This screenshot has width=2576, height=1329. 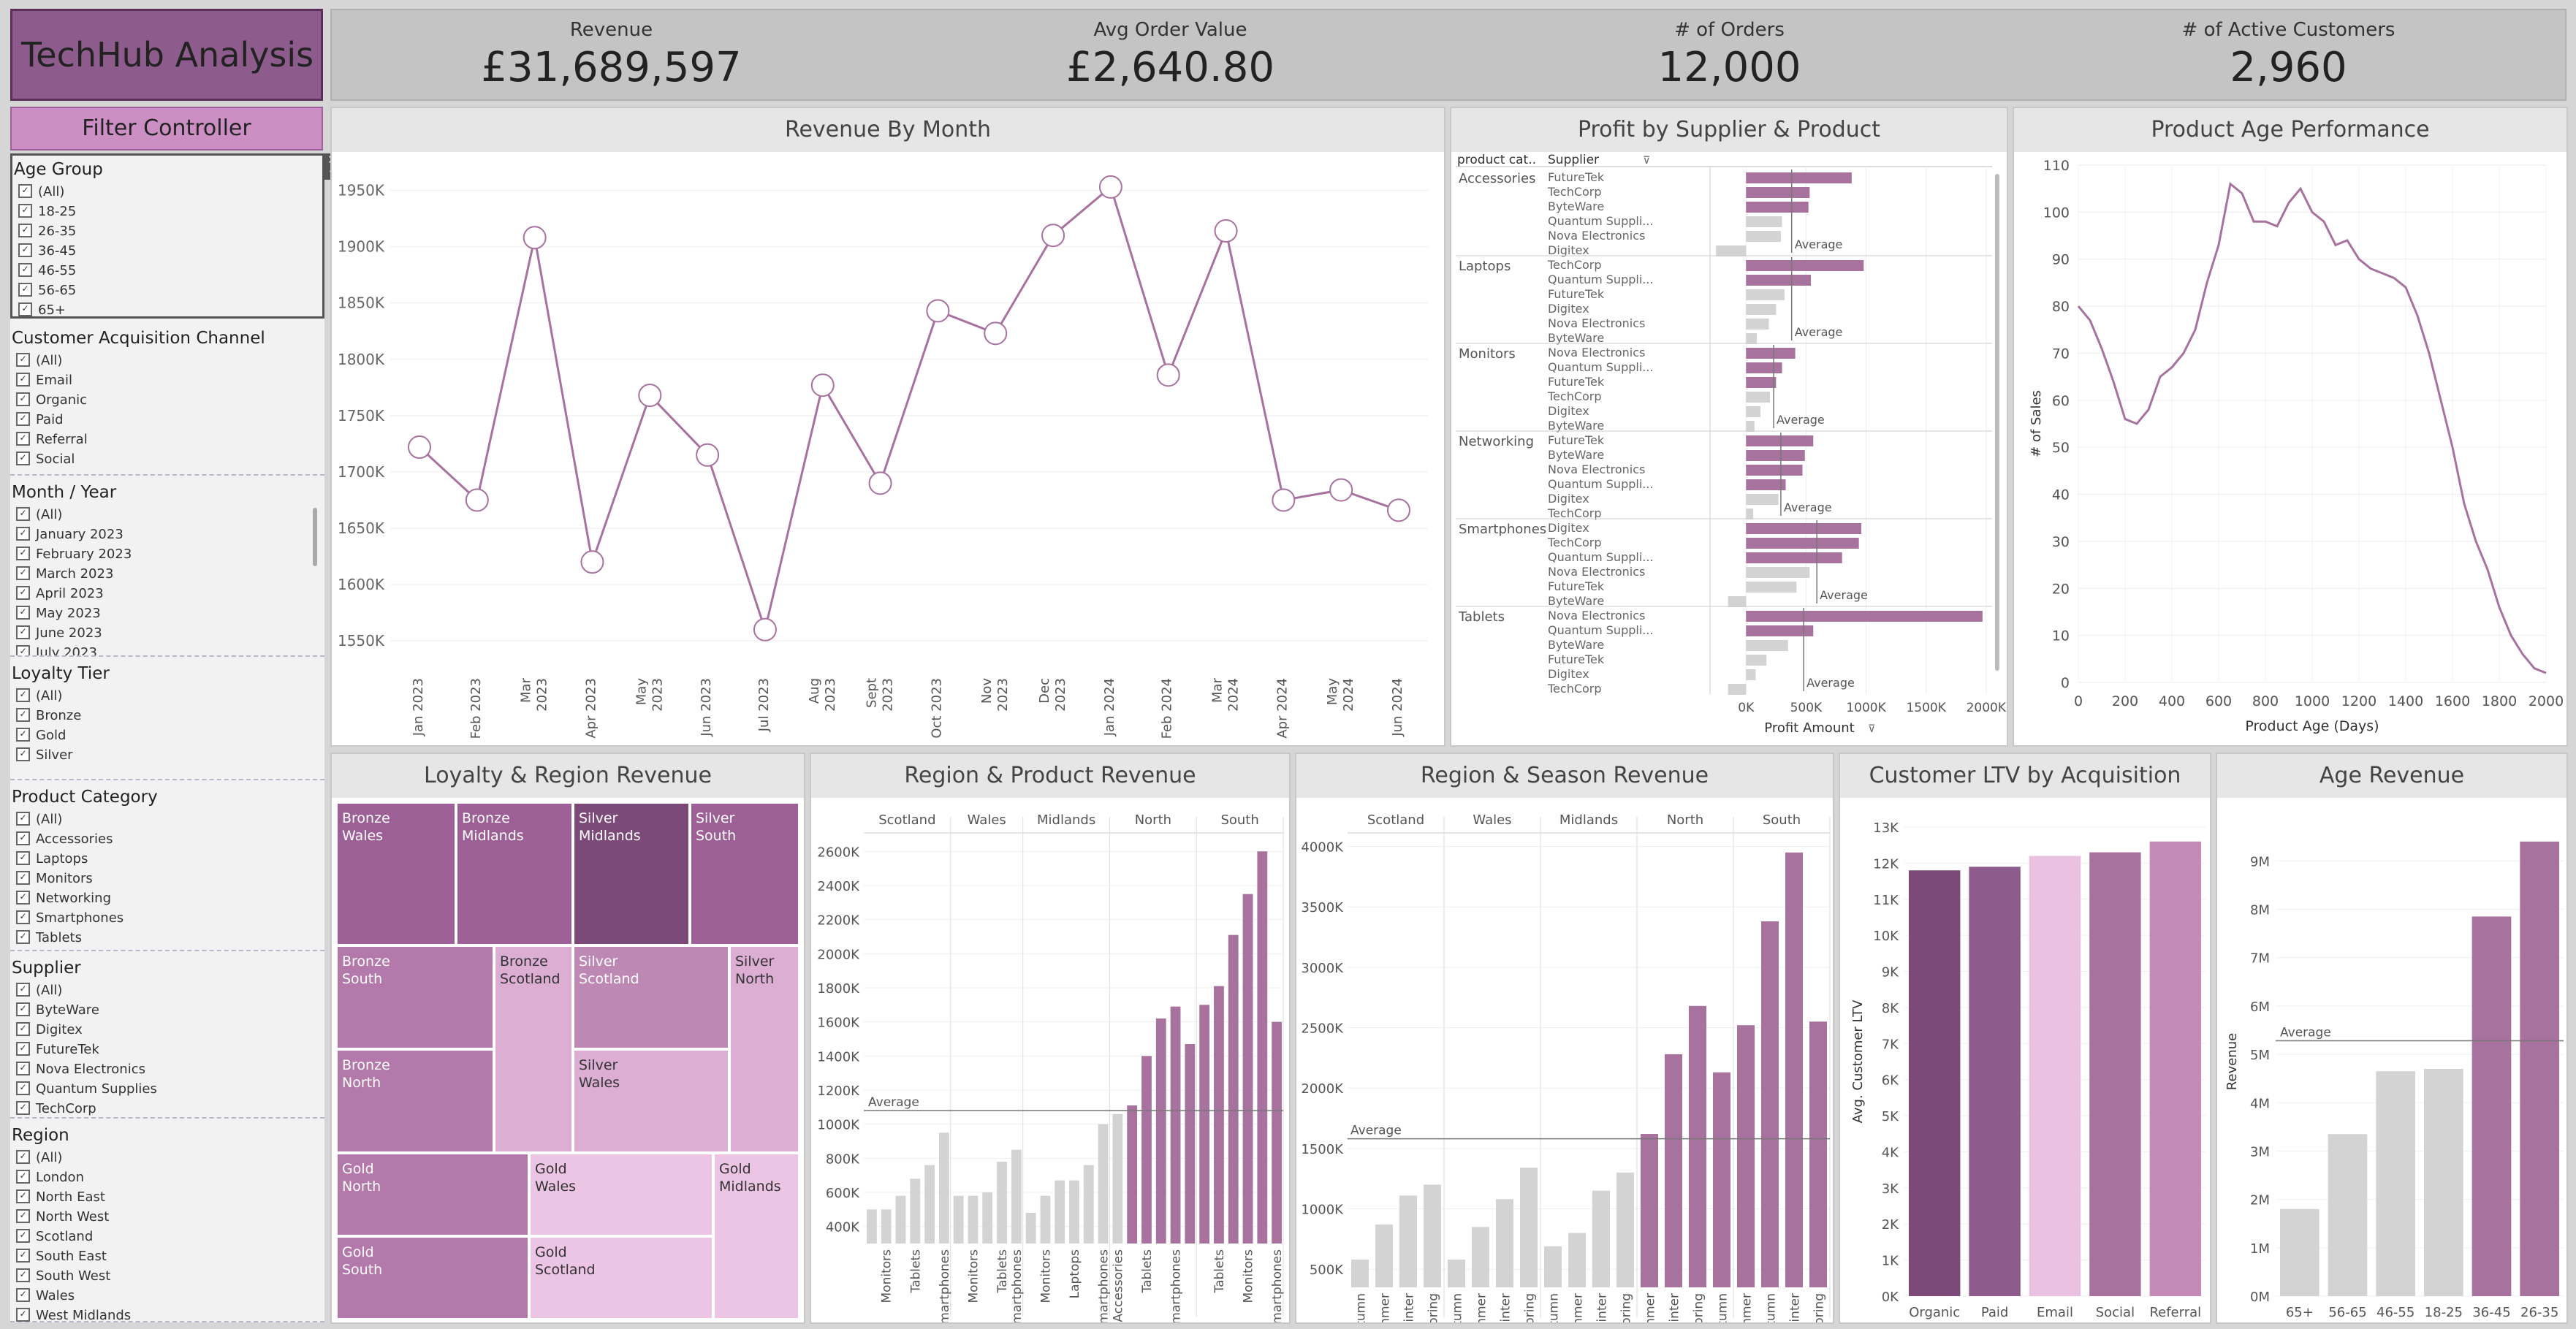 What do you see at coordinates (167, 898) in the screenshot?
I see `filter-checkbox-item: ✓ Networking` at bounding box center [167, 898].